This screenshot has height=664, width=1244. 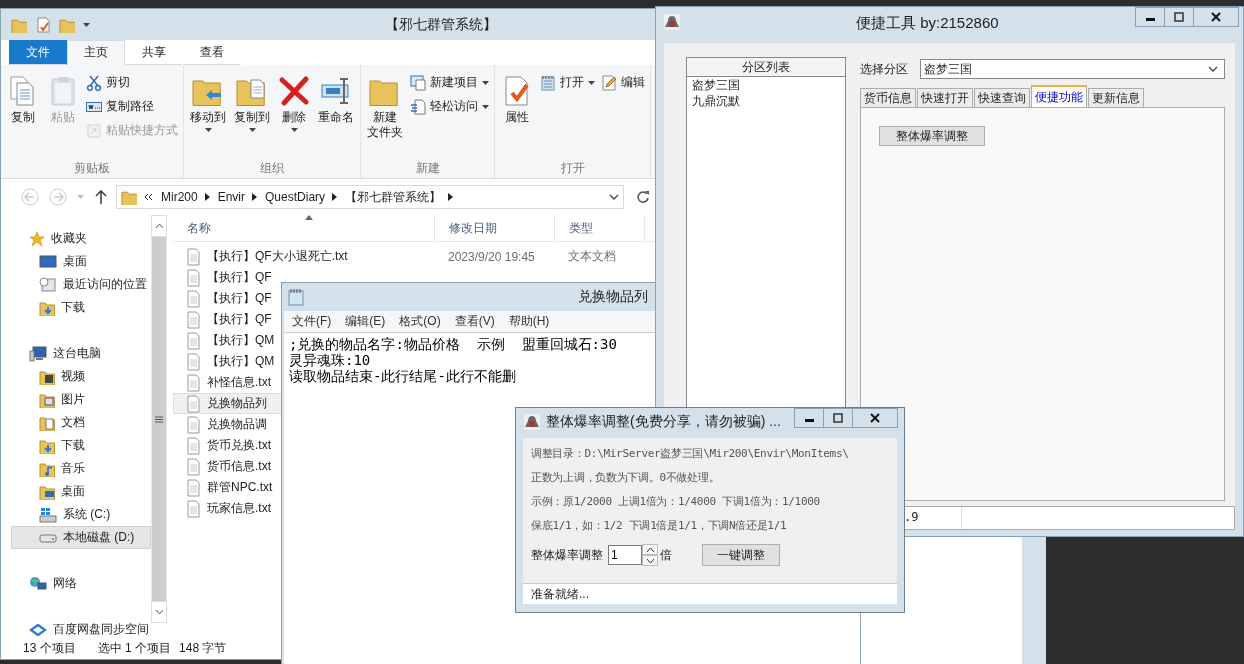 What do you see at coordinates (47, 399) in the screenshot?
I see `pictures-folder-icon` at bounding box center [47, 399].